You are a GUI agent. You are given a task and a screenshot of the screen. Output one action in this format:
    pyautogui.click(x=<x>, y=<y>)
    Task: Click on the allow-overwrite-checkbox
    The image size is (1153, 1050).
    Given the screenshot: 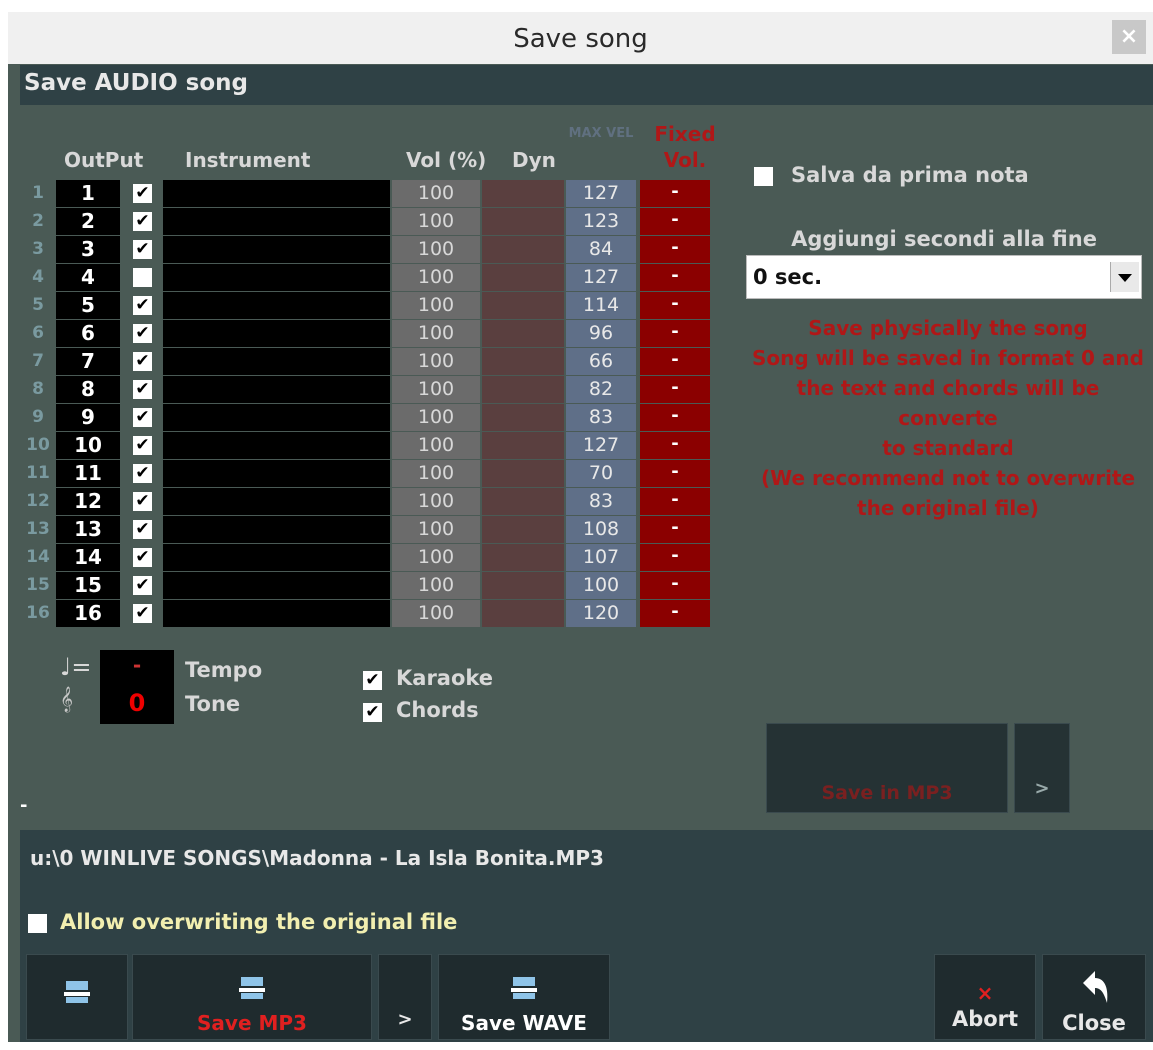 What is the action you would take?
    pyautogui.click(x=37, y=923)
    